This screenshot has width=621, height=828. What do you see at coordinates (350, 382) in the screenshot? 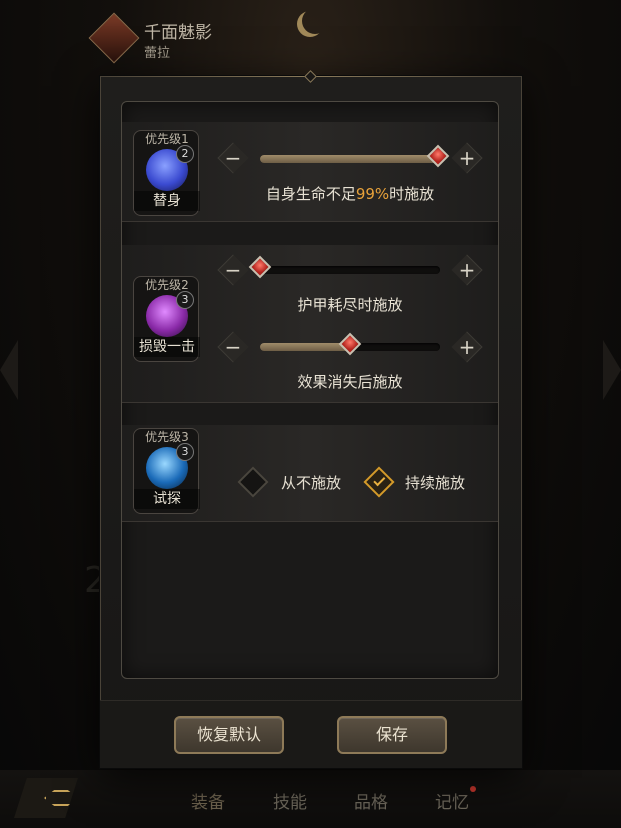
I see `condition-text-3: 效果消失后施放` at bounding box center [350, 382].